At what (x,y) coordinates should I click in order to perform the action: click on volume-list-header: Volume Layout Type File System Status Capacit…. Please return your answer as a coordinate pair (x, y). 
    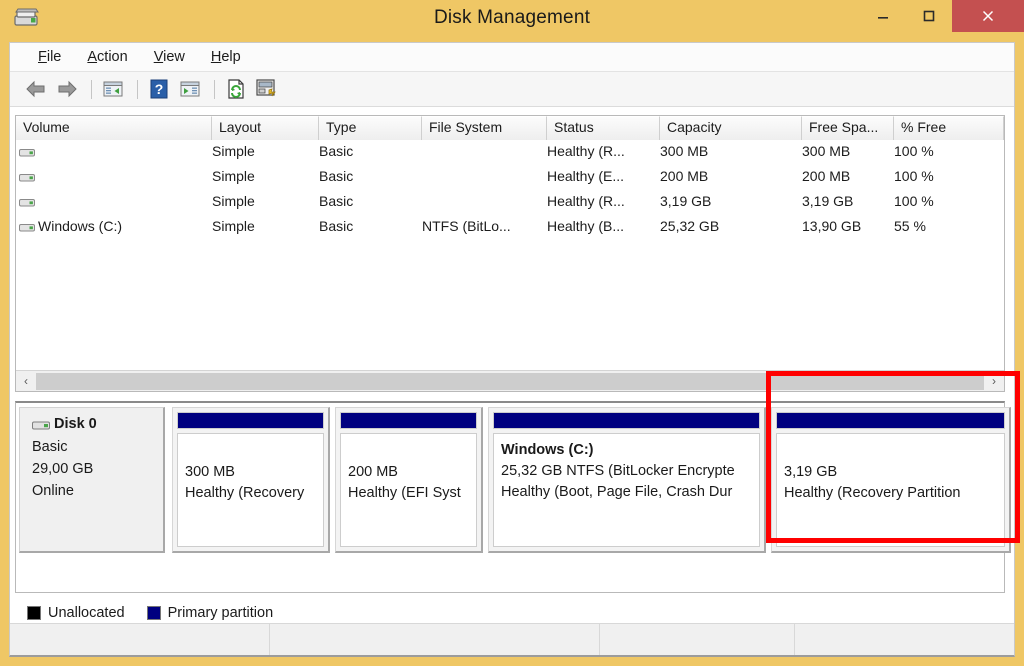
    Looking at the image, I should click on (510, 128).